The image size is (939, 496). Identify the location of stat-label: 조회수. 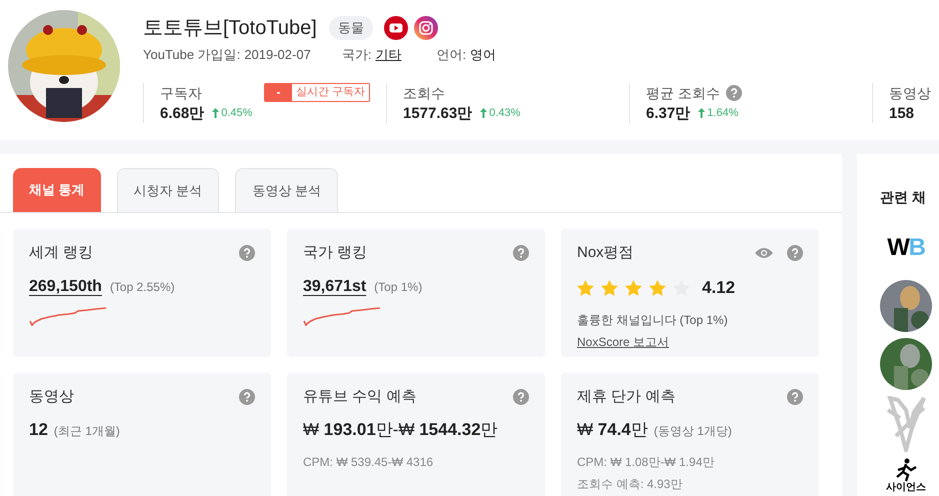
(424, 93).